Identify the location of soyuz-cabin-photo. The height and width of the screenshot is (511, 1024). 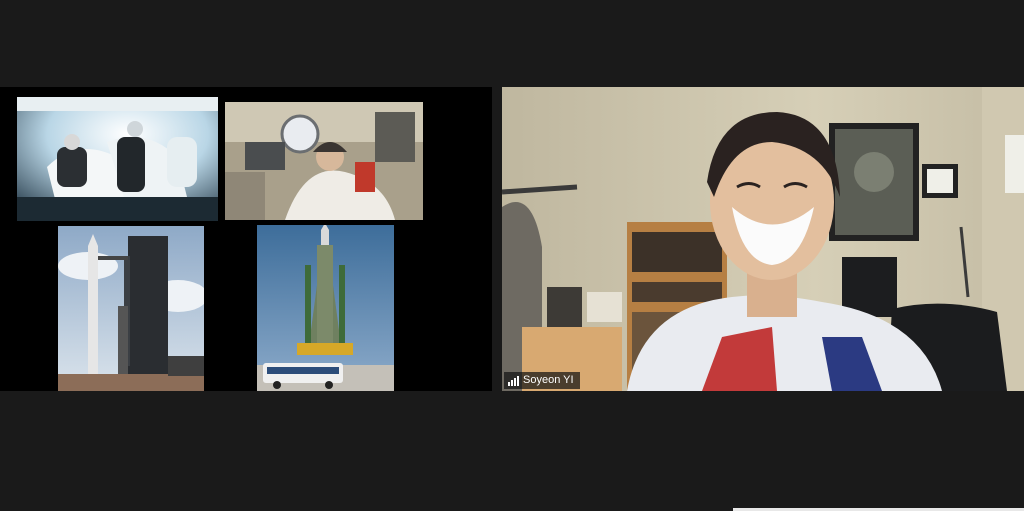
(324, 161).